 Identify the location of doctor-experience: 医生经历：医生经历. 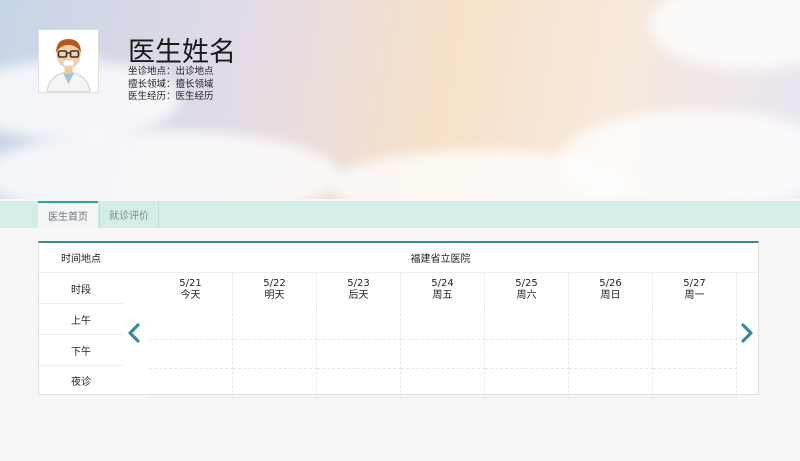
(171, 97).